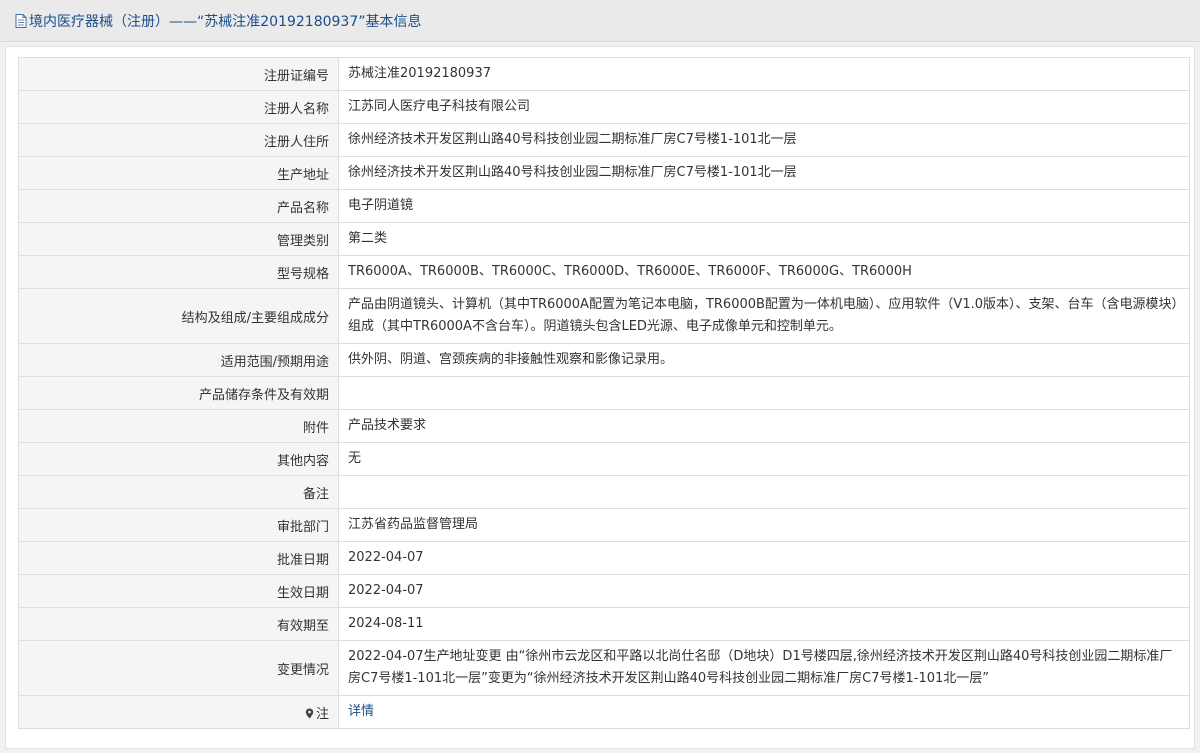  What do you see at coordinates (178, 239) in the screenshot?
I see `row-label: 管理类别` at bounding box center [178, 239].